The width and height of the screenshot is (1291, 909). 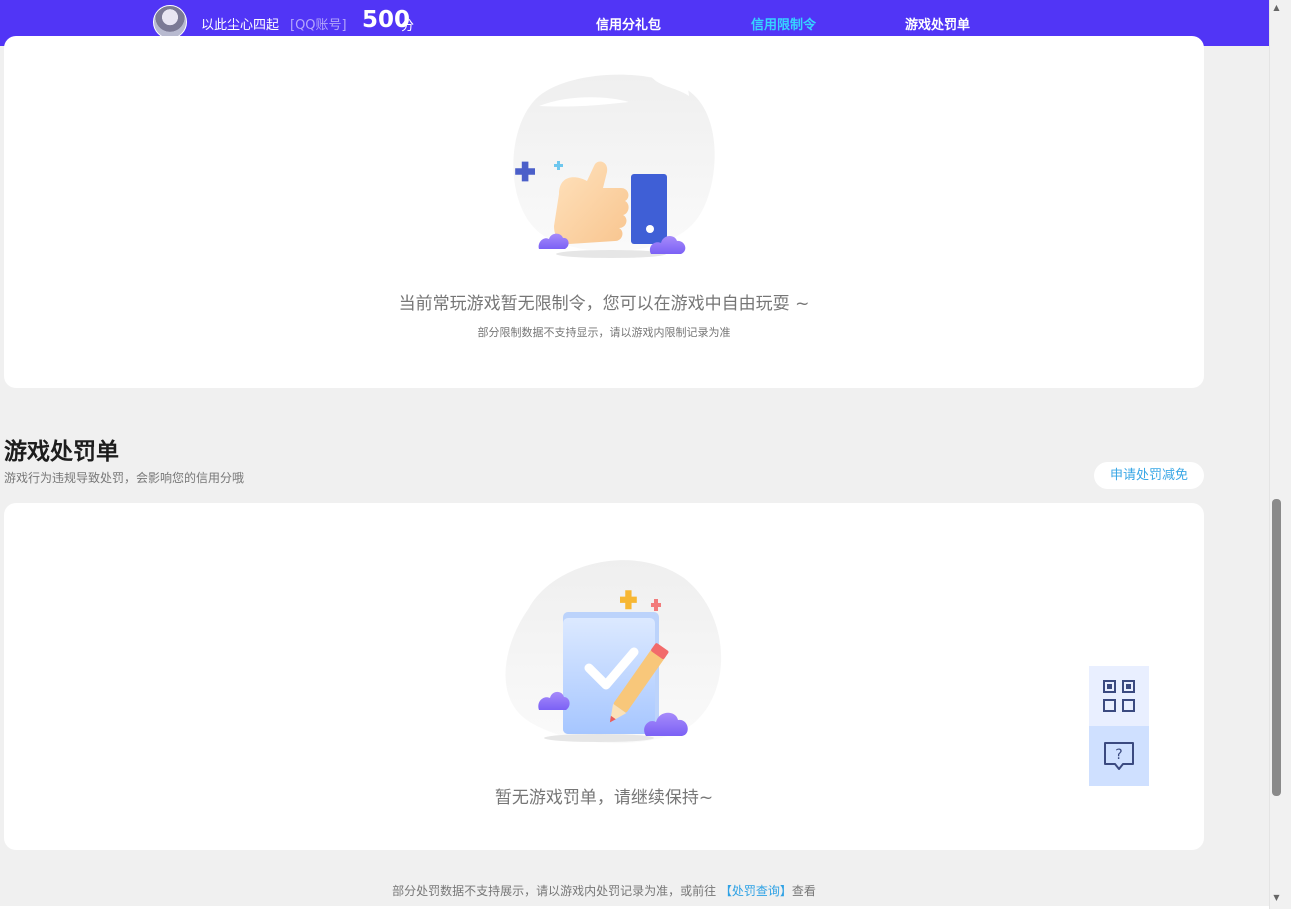 What do you see at coordinates (613, 652) in the screenshot?
I see `checklist-pencil-illustration` at bounding box center [613, 652].